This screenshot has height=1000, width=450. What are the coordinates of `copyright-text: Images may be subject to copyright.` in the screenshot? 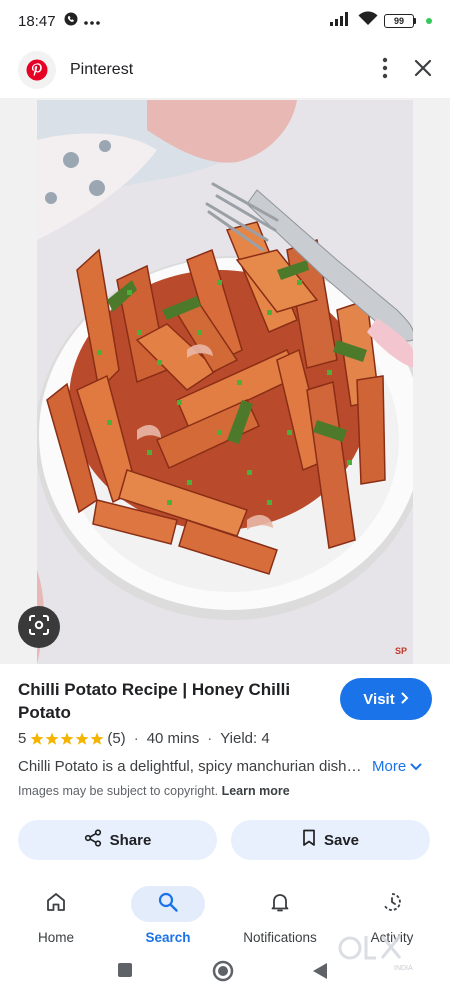 It's located at (118, 791).